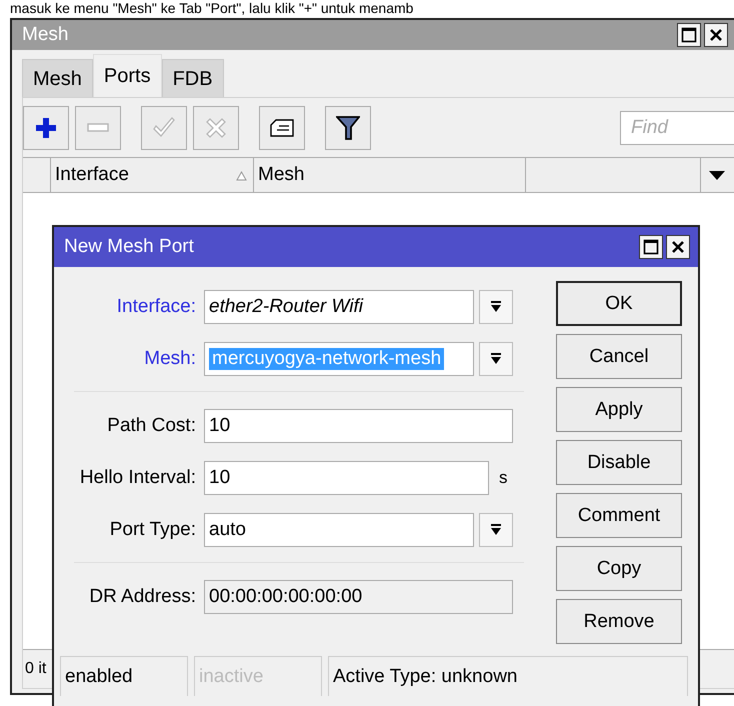  Describe the element at coordinates (151, 426) in the screenshot. I see `field-label: Path Cost:` at that location.